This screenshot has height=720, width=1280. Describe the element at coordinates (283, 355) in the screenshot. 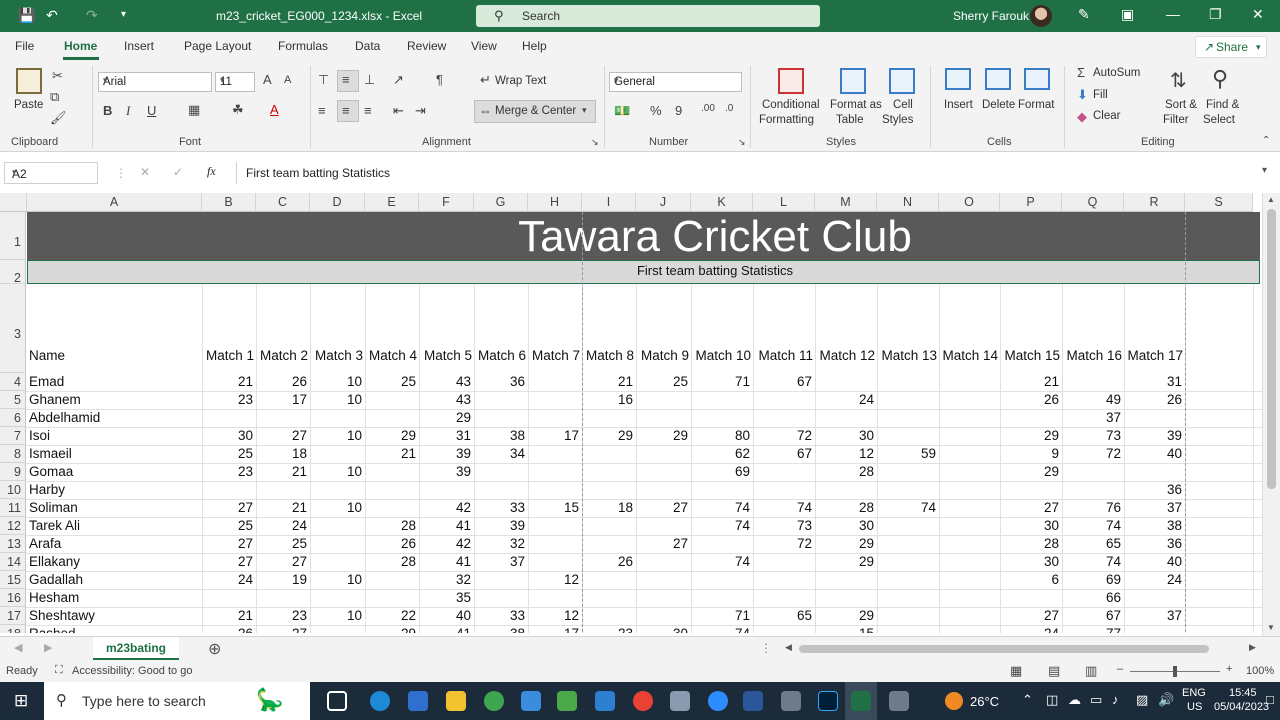

I see `header-cell-match: Match 2` at that location.